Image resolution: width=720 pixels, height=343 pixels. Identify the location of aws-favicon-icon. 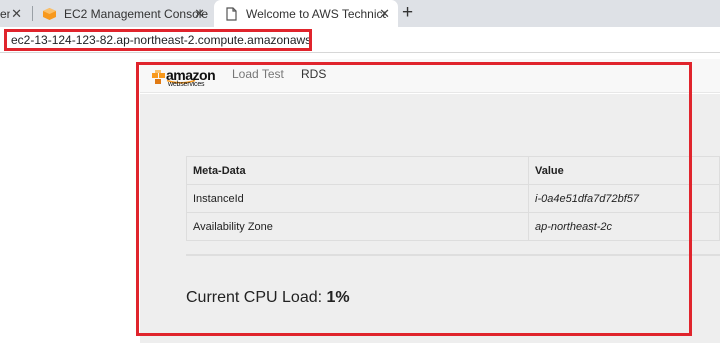
(49, 13).